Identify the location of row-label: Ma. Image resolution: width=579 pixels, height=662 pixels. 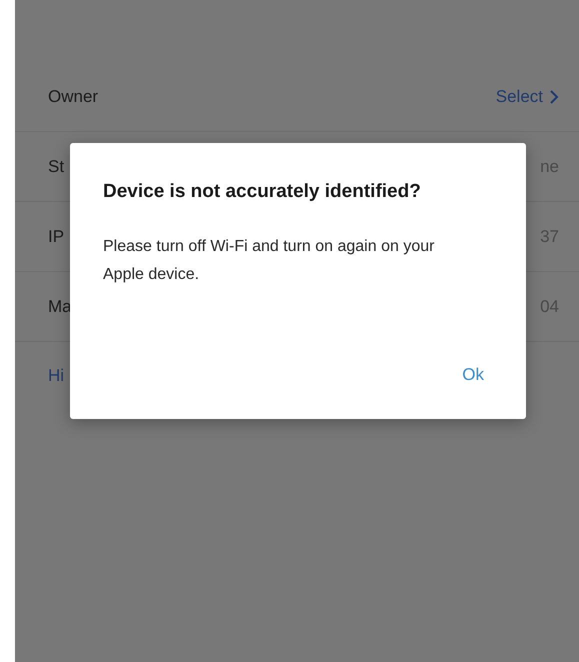
(60, 306).